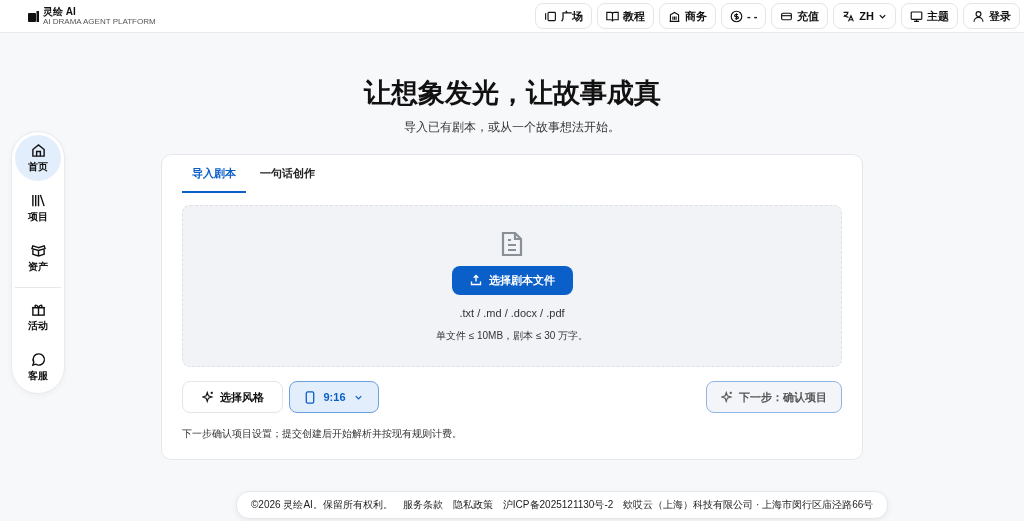  I want to click on sidebar-item: 活动, so click(38, 317).